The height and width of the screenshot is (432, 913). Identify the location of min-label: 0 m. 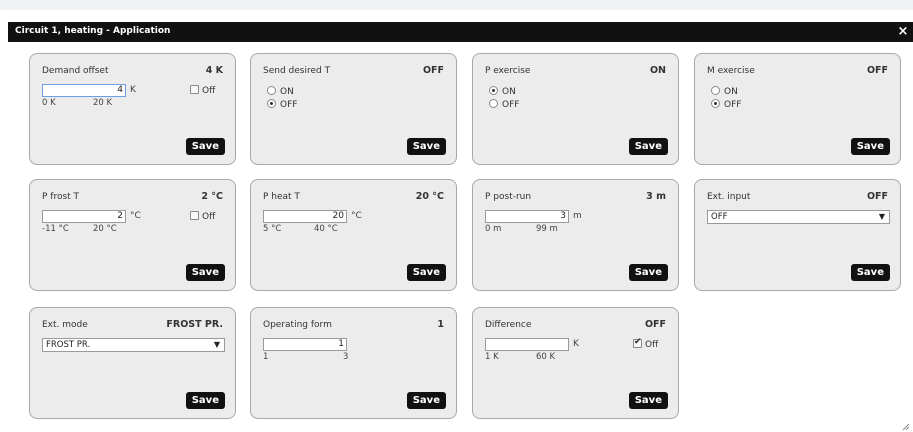
(493, 229).